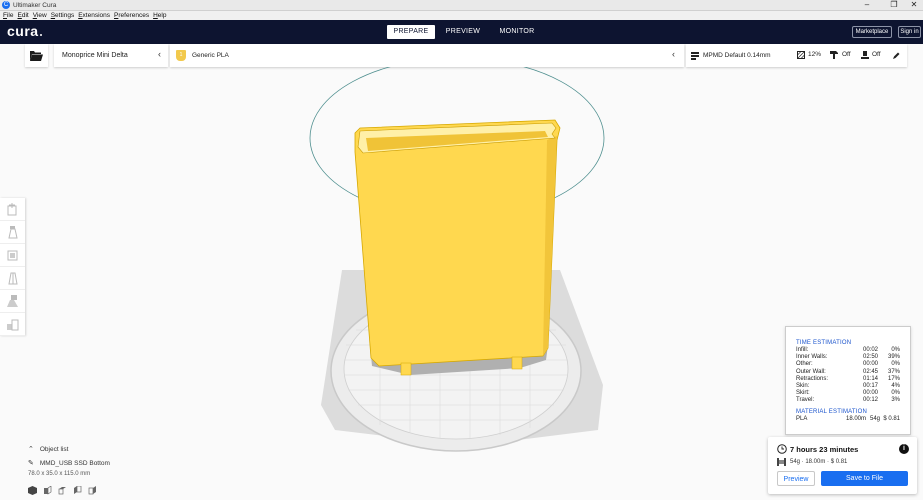 The height and width of the screenshot is (500, 923). Describe the element at coordinates (848, 350) in the screenshot. I see `estimation-row: Infill: 00:02 0%` at that location.